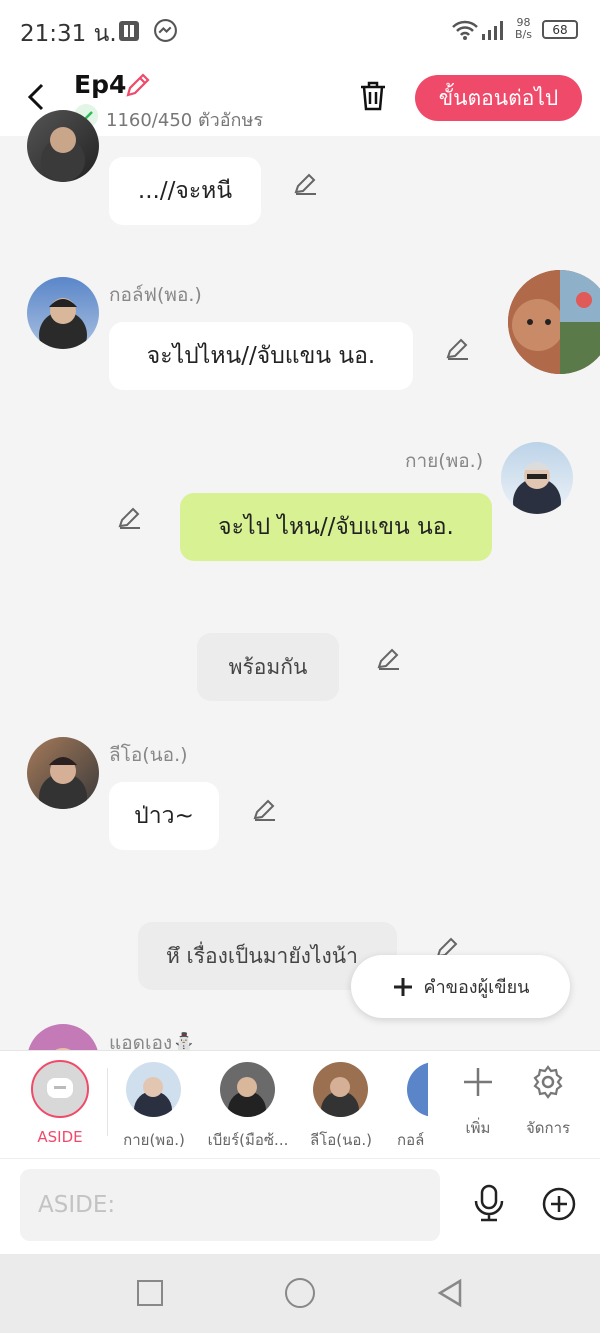 The width and height of the screenshot is (600, 1333). What do you see at coordinates (498, 98) in the screenshot?
I see `next-step-button: ขั้นตอนต่อไป` at bounding box center [498, 98].